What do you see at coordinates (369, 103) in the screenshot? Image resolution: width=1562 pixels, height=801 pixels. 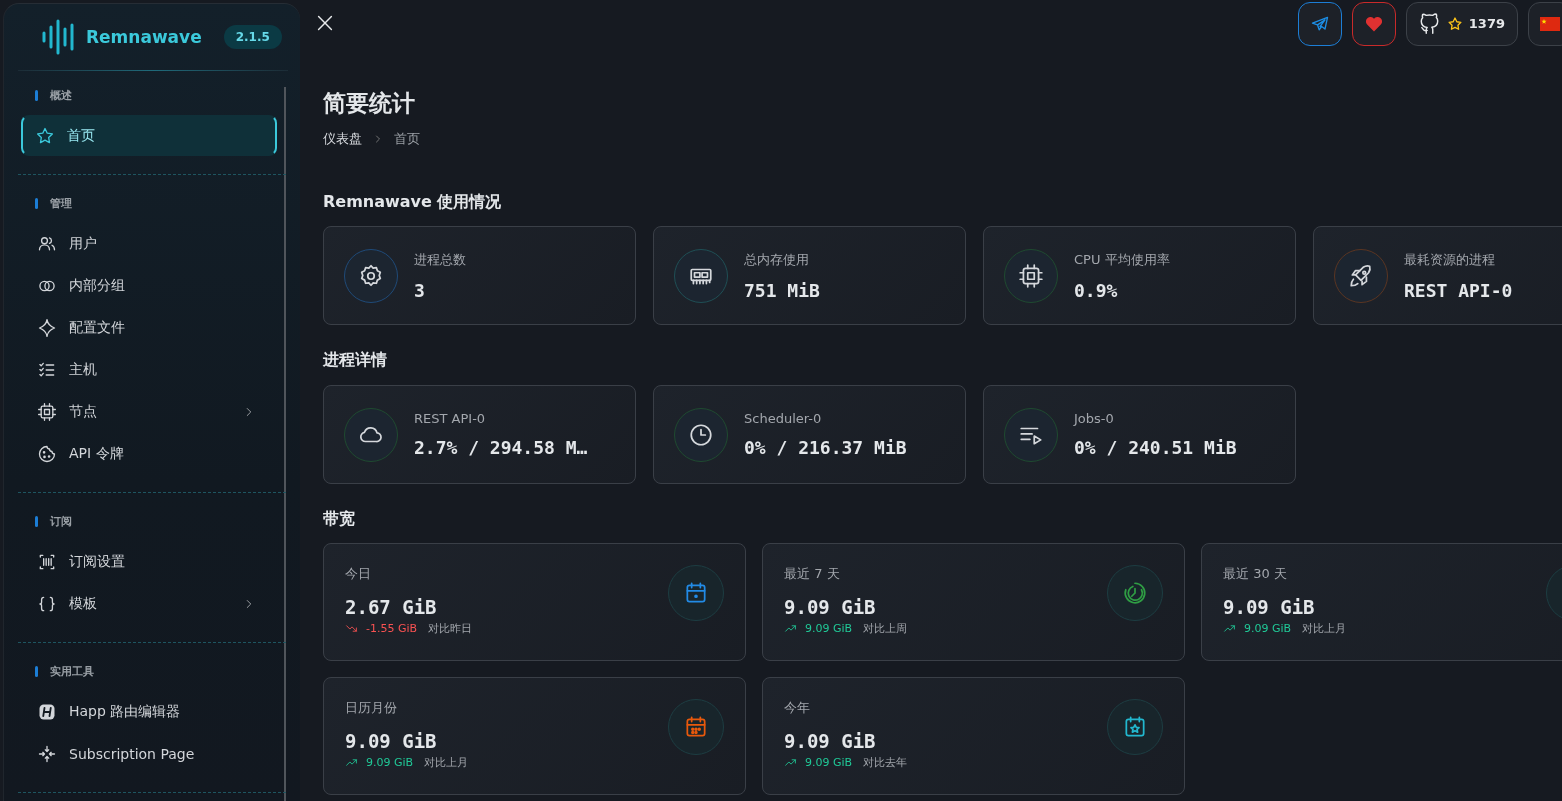 I see `page-title: 简要统计` at bounding box center [369, 103].